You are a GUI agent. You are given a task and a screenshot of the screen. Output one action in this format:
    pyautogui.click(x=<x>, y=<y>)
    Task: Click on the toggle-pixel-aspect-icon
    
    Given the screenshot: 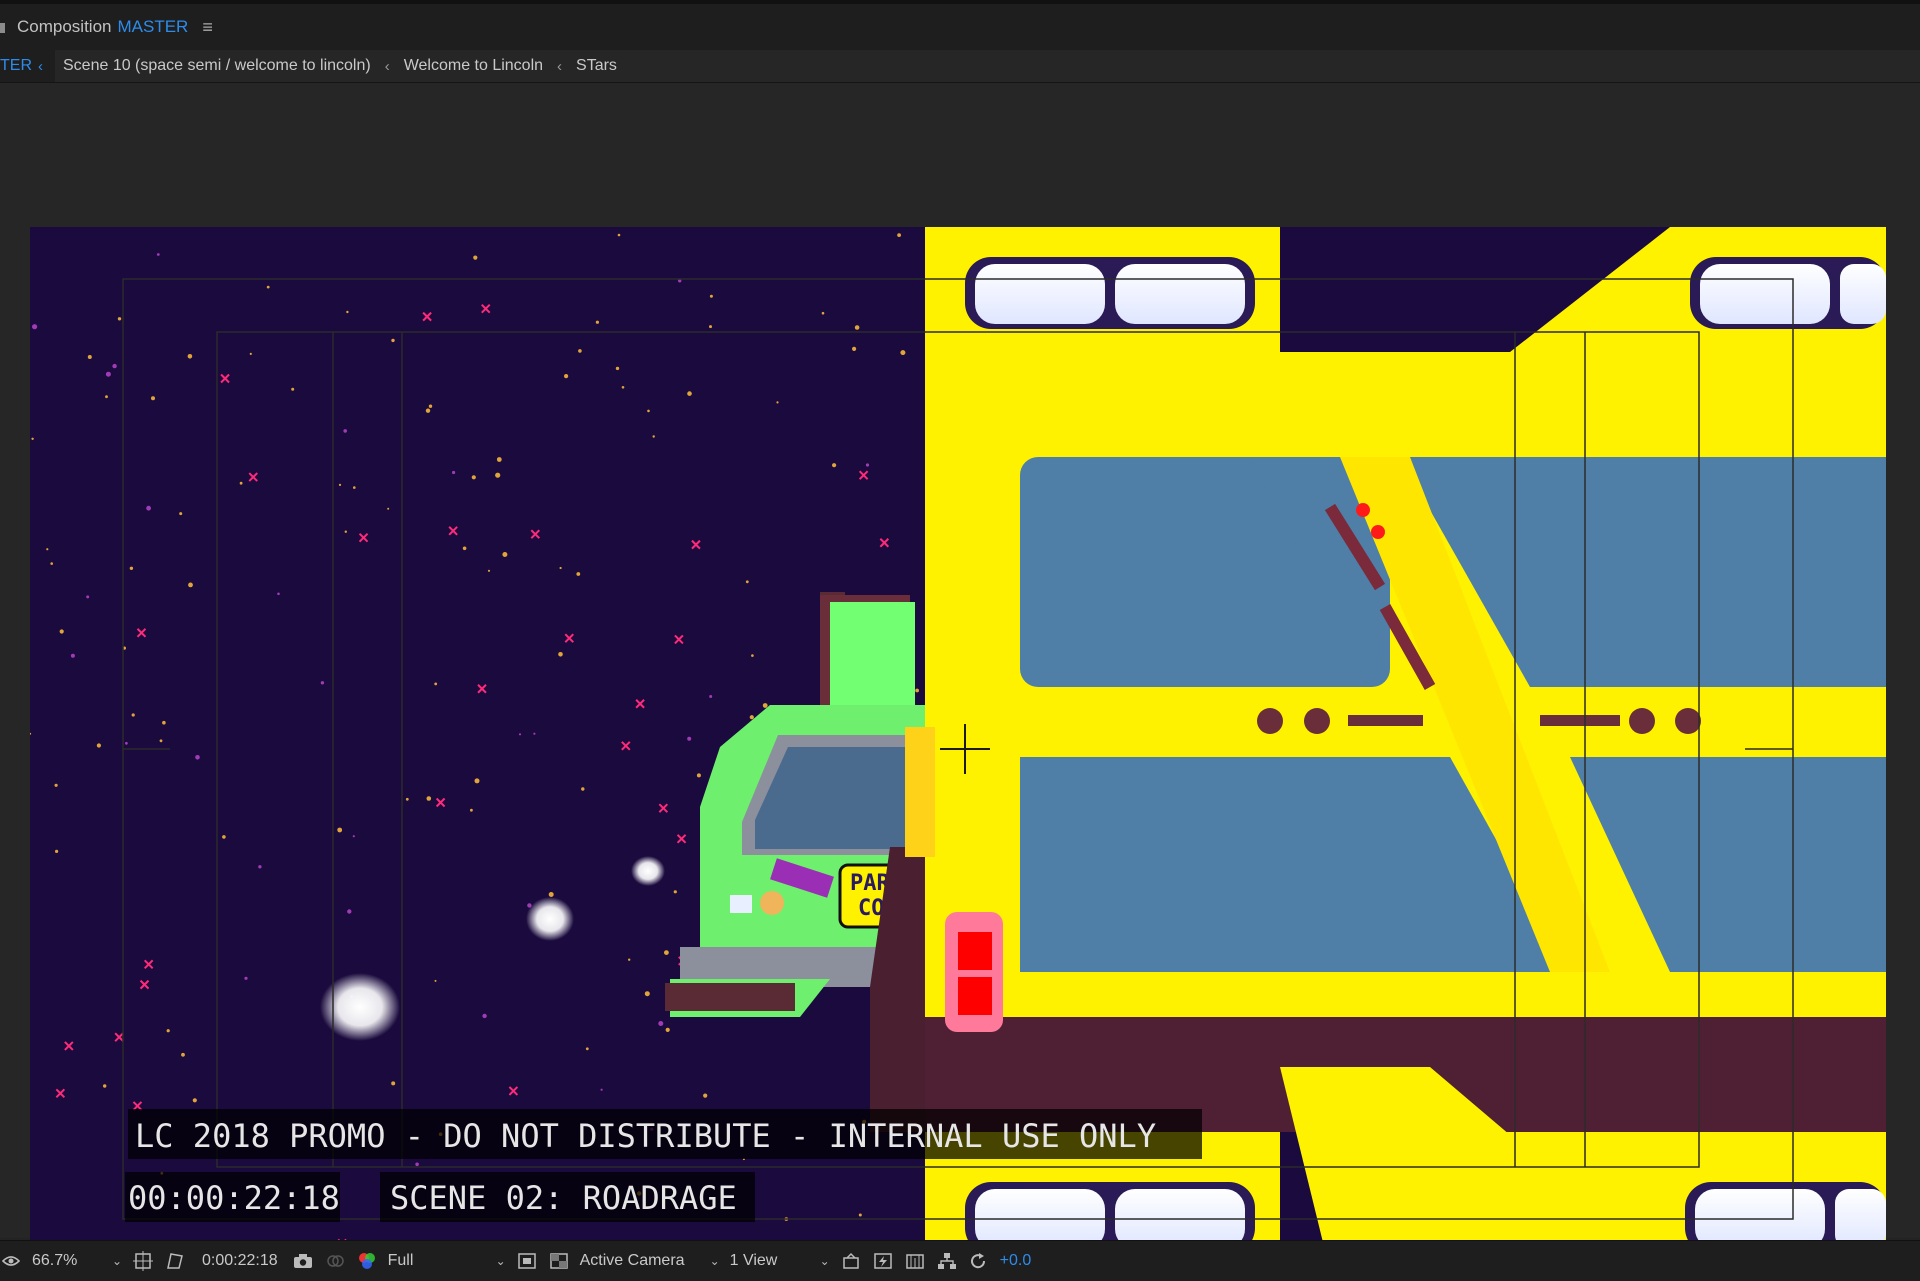 What is the action you would take?
    pyautogui.click(x=851, y=1261)
    